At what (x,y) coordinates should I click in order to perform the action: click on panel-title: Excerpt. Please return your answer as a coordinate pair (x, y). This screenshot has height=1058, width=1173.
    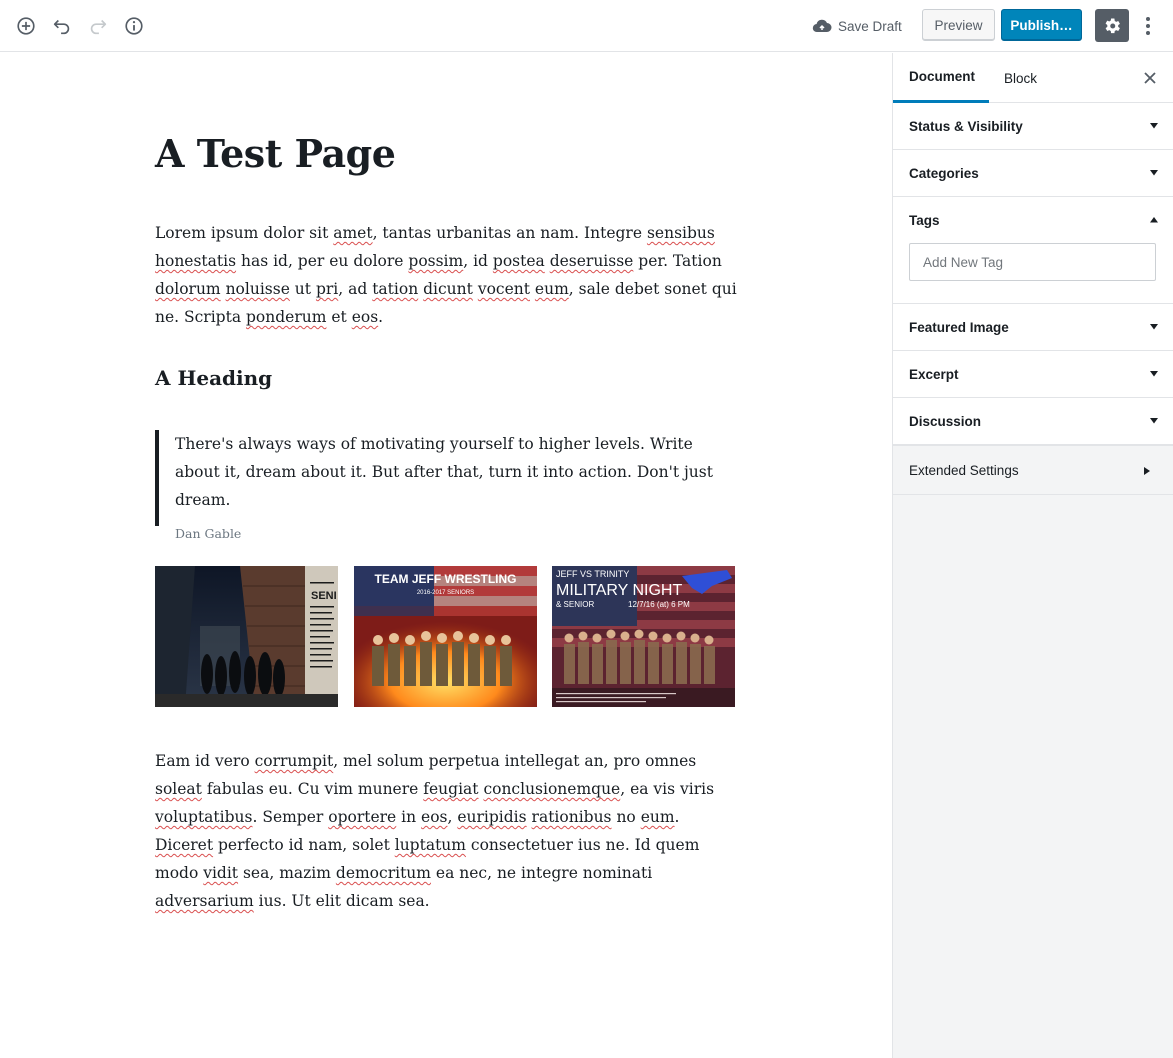
    Looking at the image, I should click on (934, 374).